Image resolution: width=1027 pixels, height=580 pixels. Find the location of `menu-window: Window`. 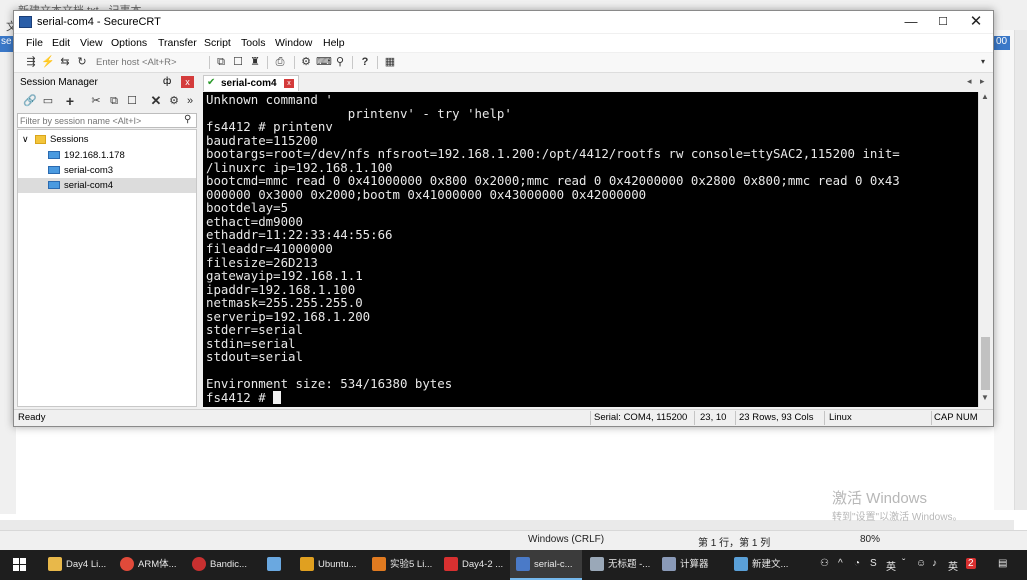

menu-window: Window is located at coordinates (293, 43).